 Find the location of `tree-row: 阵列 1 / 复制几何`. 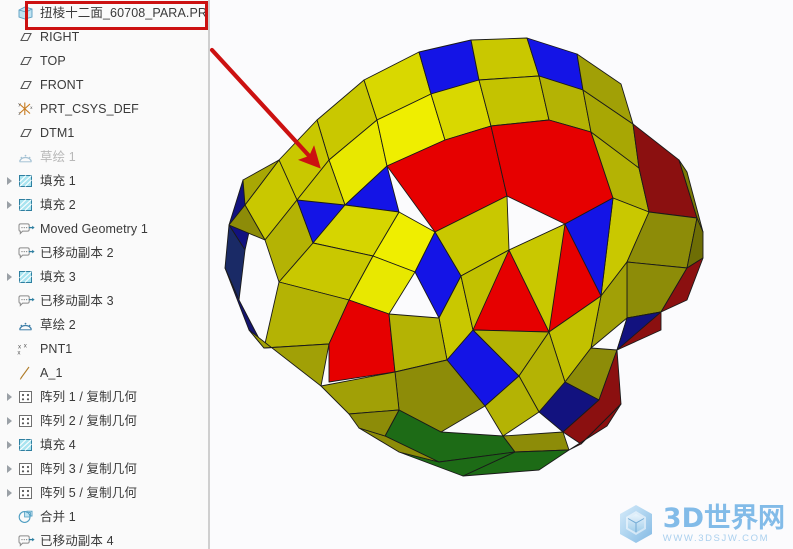

tree-row: 阵列 1 / 复制几何 is located at coordinates (104, 397).